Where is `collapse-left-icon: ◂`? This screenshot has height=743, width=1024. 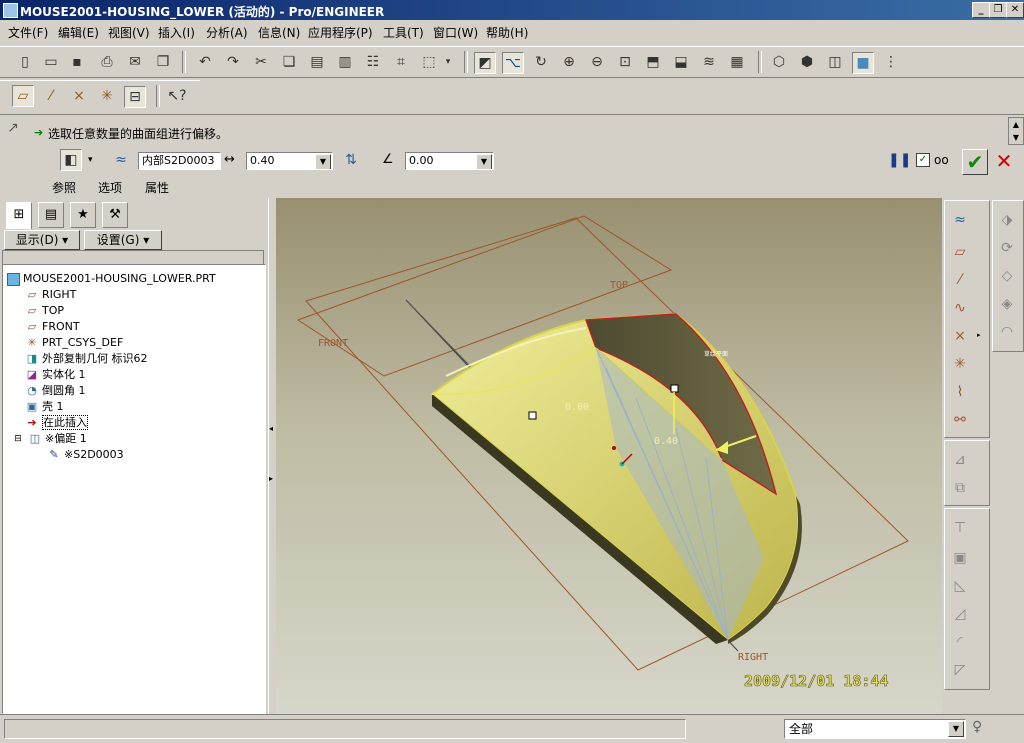 collapse-left-icon: ◂ is located at coordinates (271, 428).